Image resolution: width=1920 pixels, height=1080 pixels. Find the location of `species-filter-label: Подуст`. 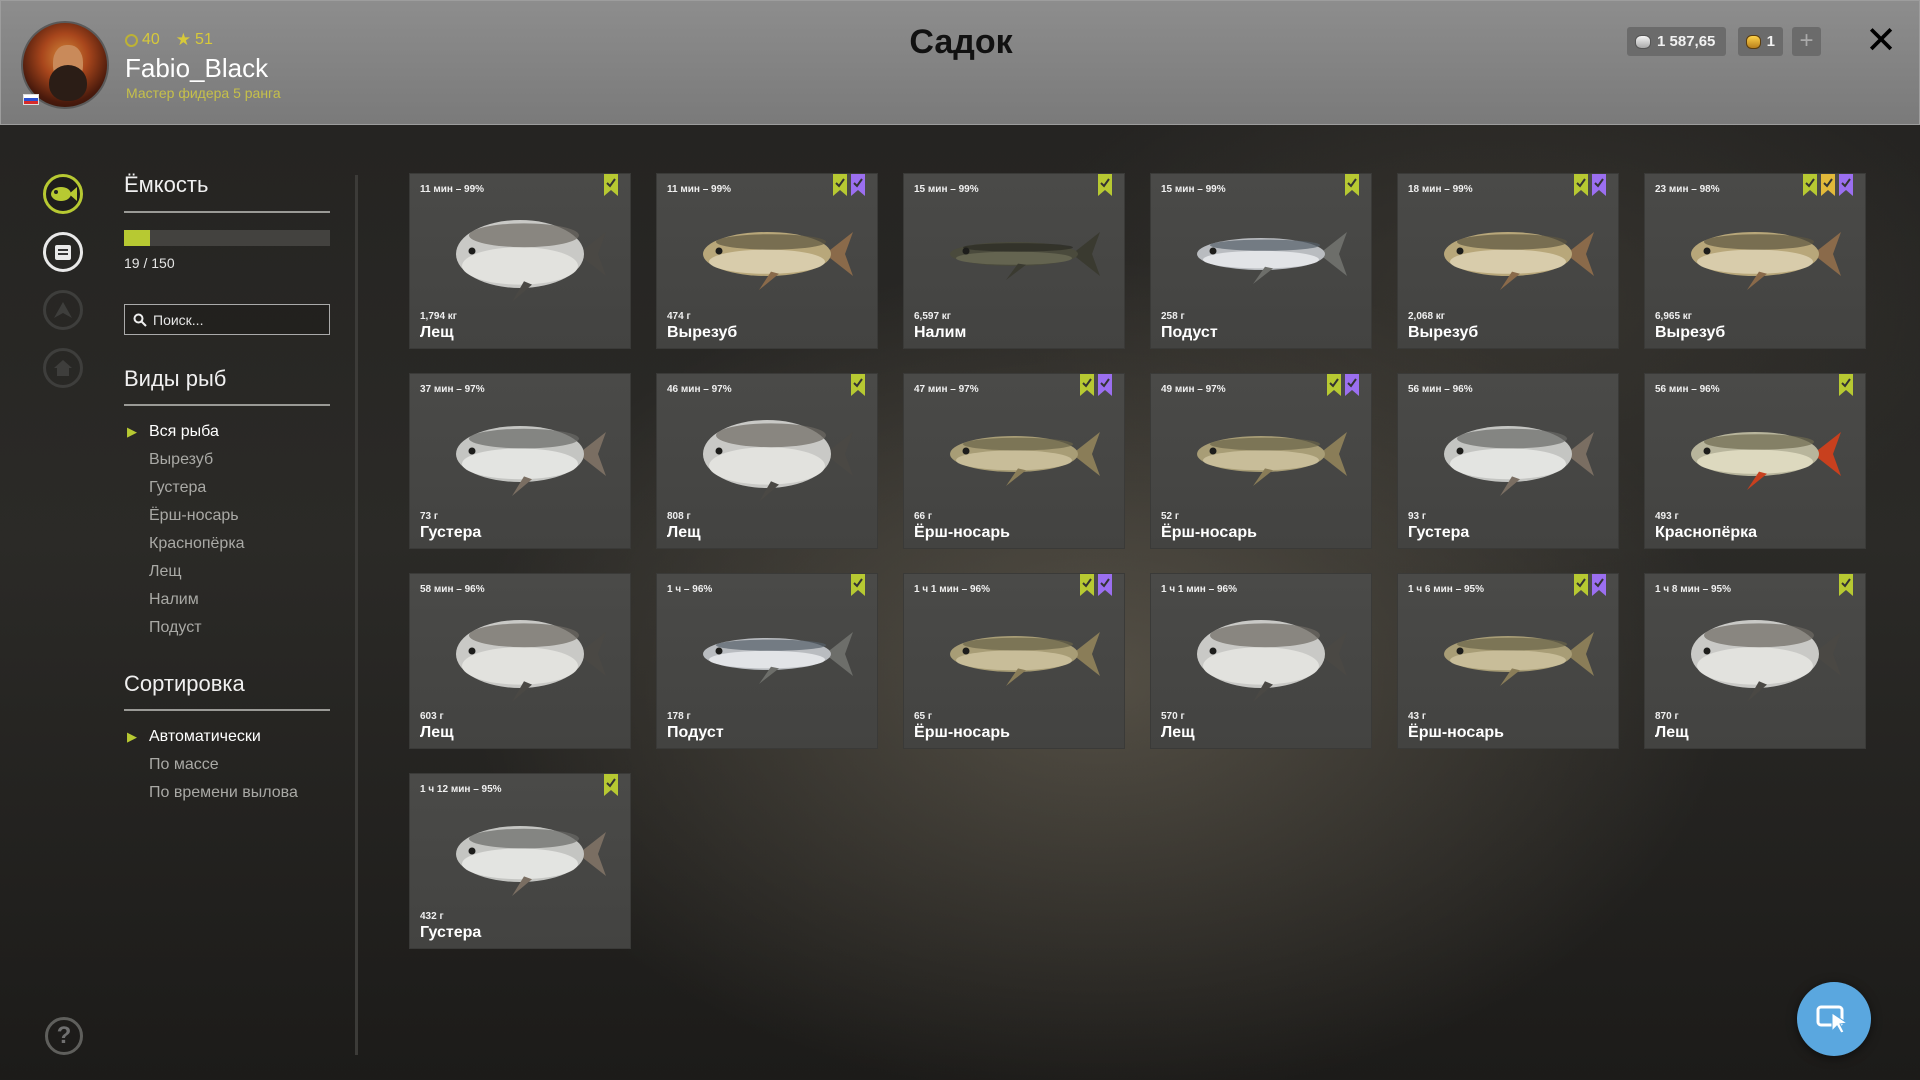

species-filter-label: Подуст is located at coordinates (175, 627).